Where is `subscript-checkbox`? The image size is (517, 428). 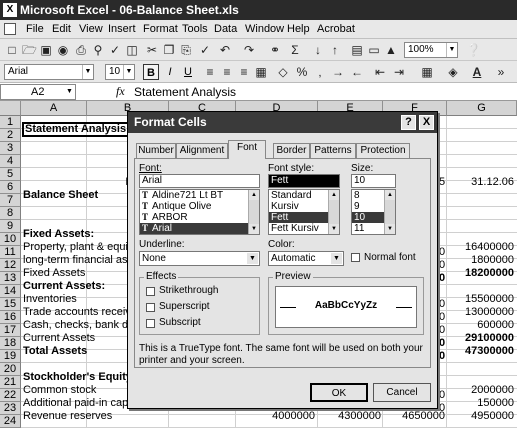 subscript-checkbox is located at coordinates (150, 323).